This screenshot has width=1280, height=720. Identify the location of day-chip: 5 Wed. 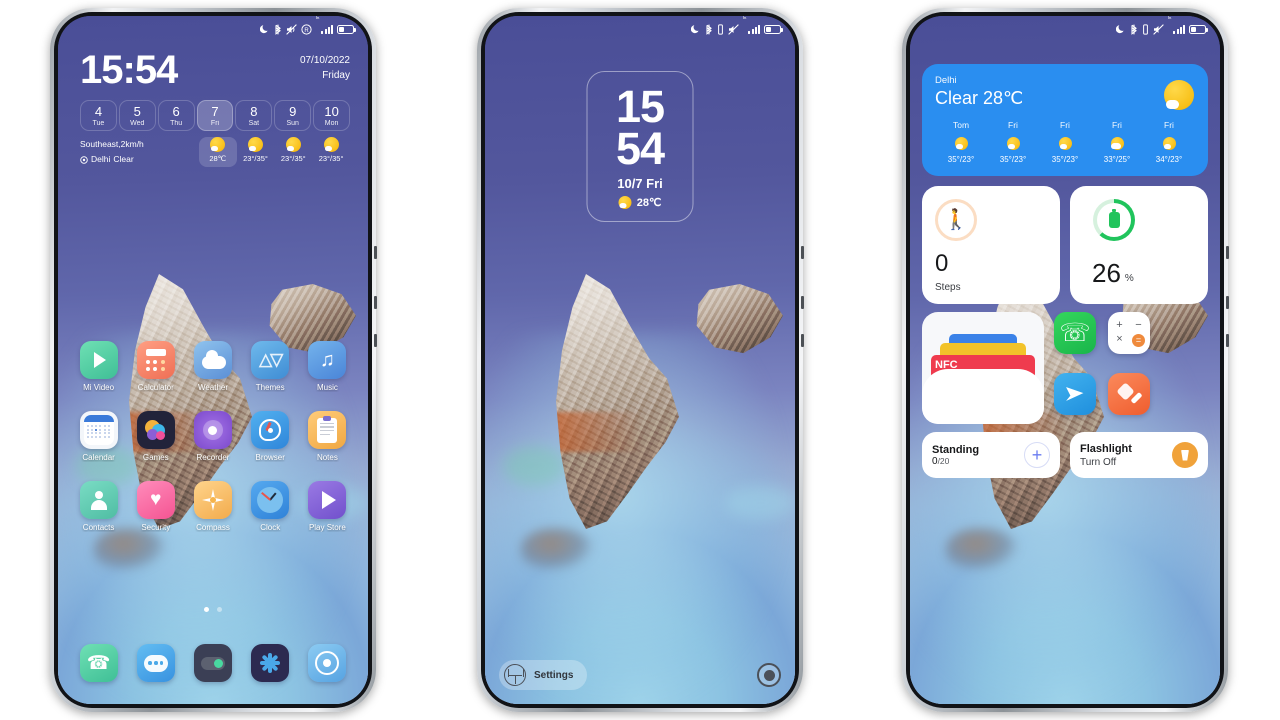
(137, 116).